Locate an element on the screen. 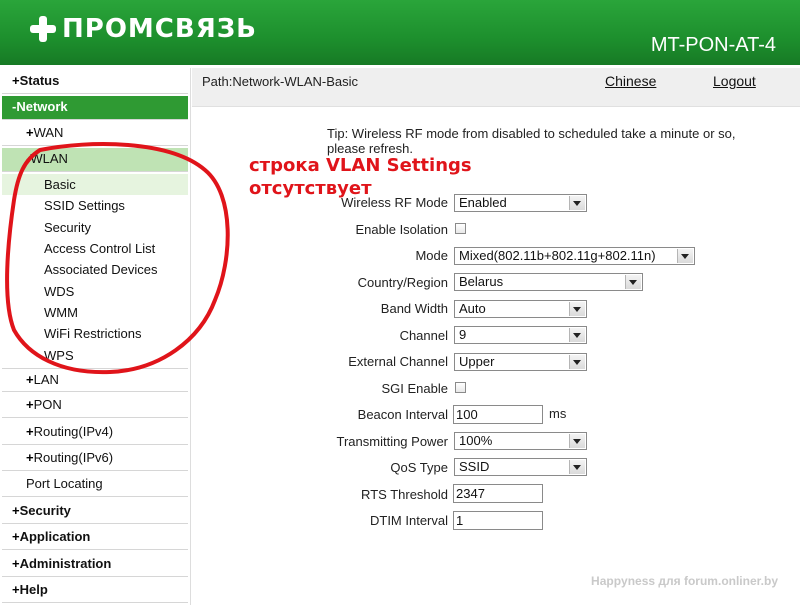 Image resolution: width=800 pixels, height=605 pixels. sidebar-item-label: WLAN is located at coordinates (49, 158).